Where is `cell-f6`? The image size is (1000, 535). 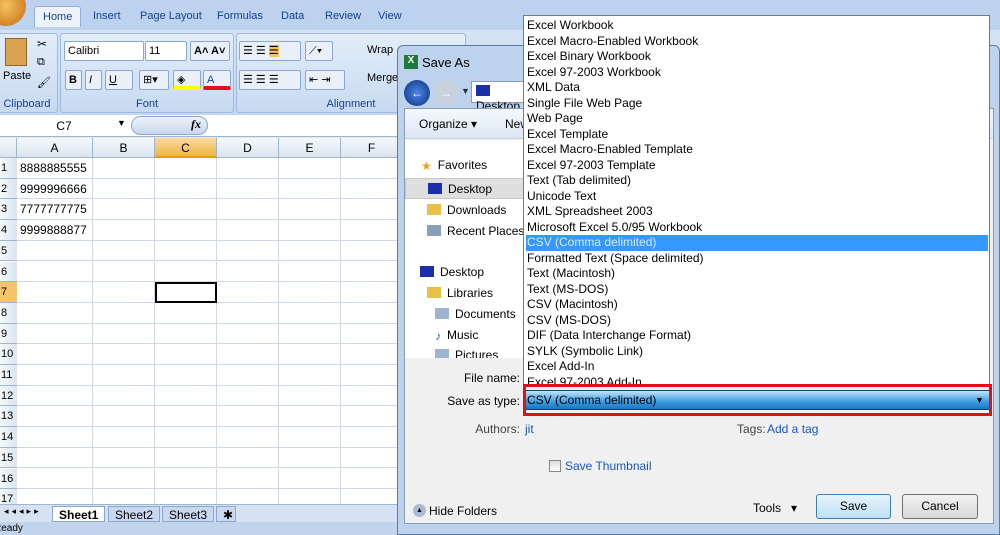 cell-f6 is located at coordinates (372, 272).